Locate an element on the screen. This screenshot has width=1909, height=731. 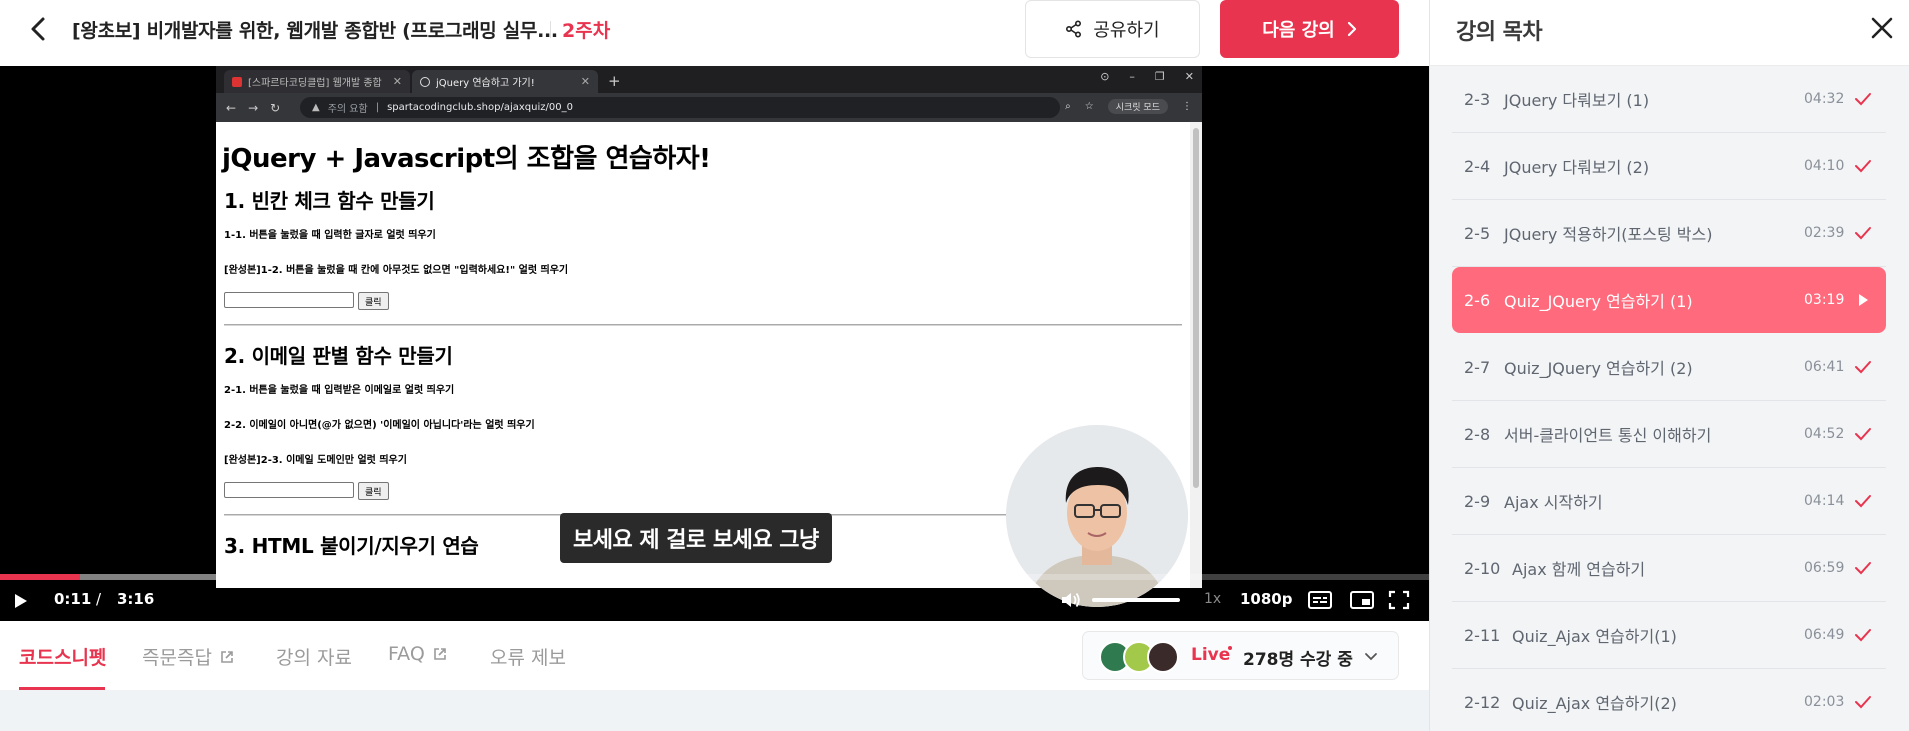
lesson-duration: 06:49 is located at coordinates (1824, 635).